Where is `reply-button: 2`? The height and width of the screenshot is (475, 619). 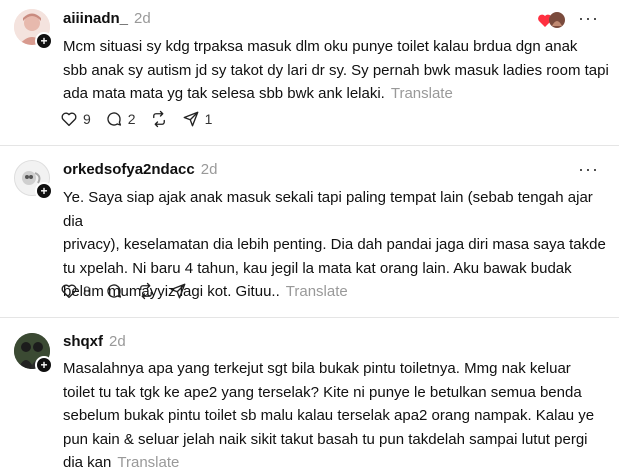
reply-button: 2 is located at coordinates (120, 119).